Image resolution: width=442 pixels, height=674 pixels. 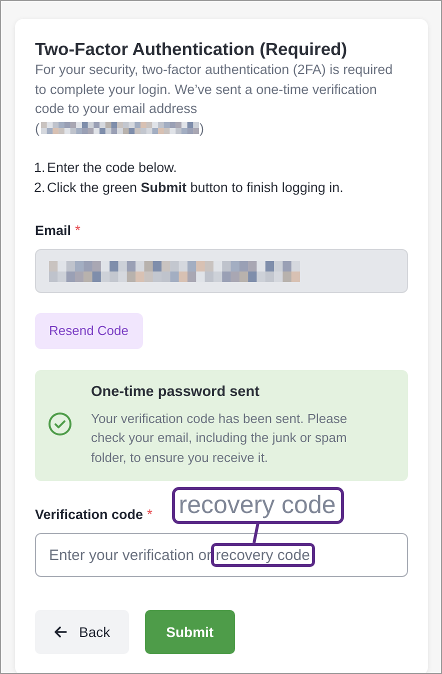 What do you see at coordinates (60, 424) in the screenshot?
I see `check-circle-icon` at bounding box center [60, 424].